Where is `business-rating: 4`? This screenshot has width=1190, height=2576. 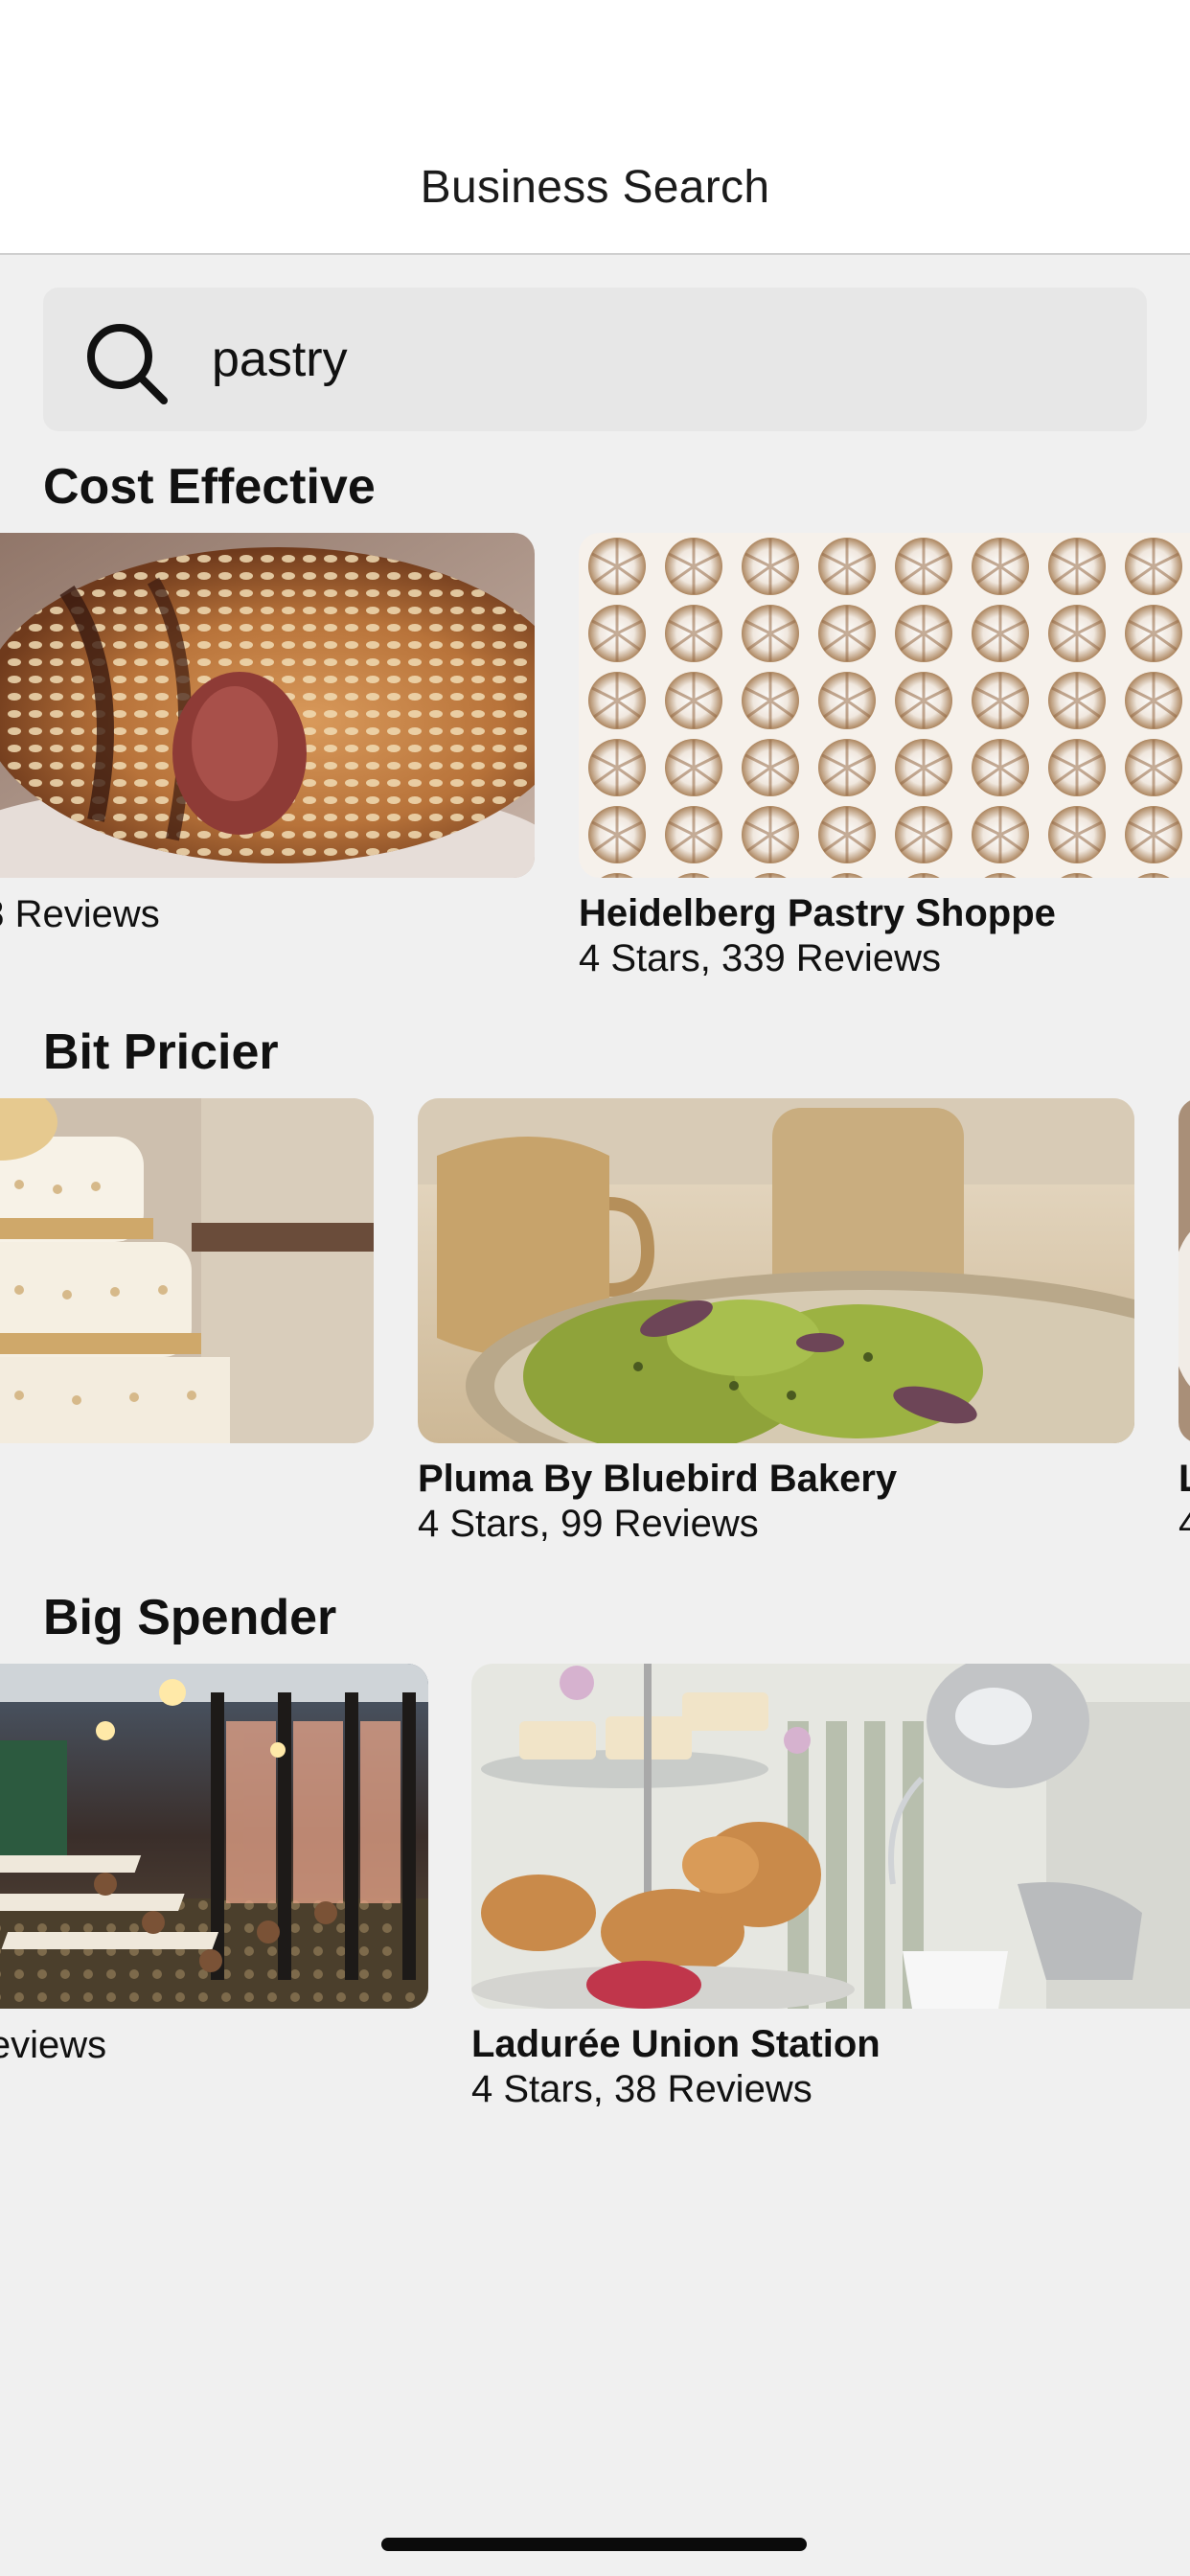
business-rating: 4 is located at coordinates (1185, 1524).